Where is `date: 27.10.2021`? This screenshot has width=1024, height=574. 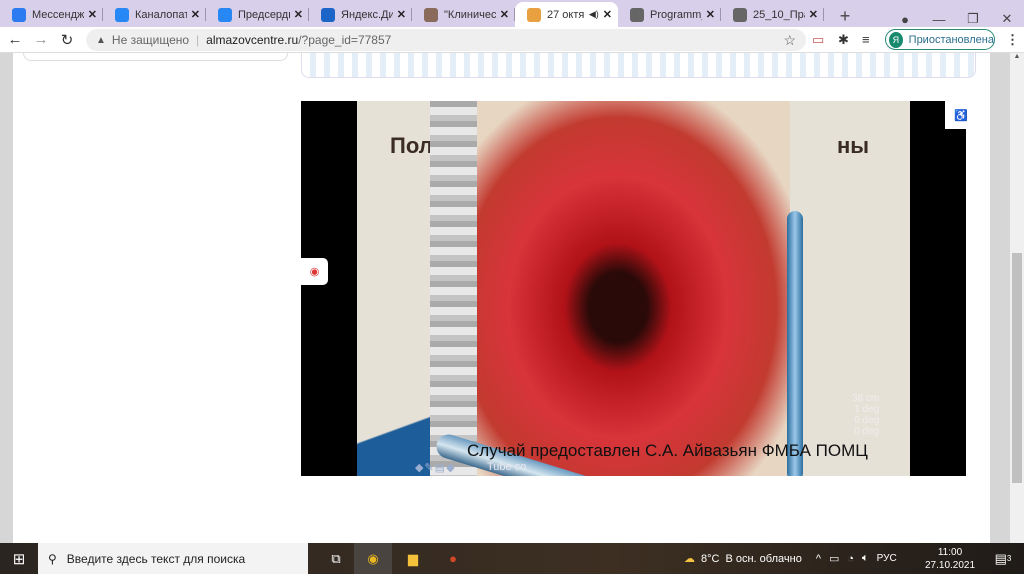 date: 27.10.2021 is located at coordinates (950, 565).